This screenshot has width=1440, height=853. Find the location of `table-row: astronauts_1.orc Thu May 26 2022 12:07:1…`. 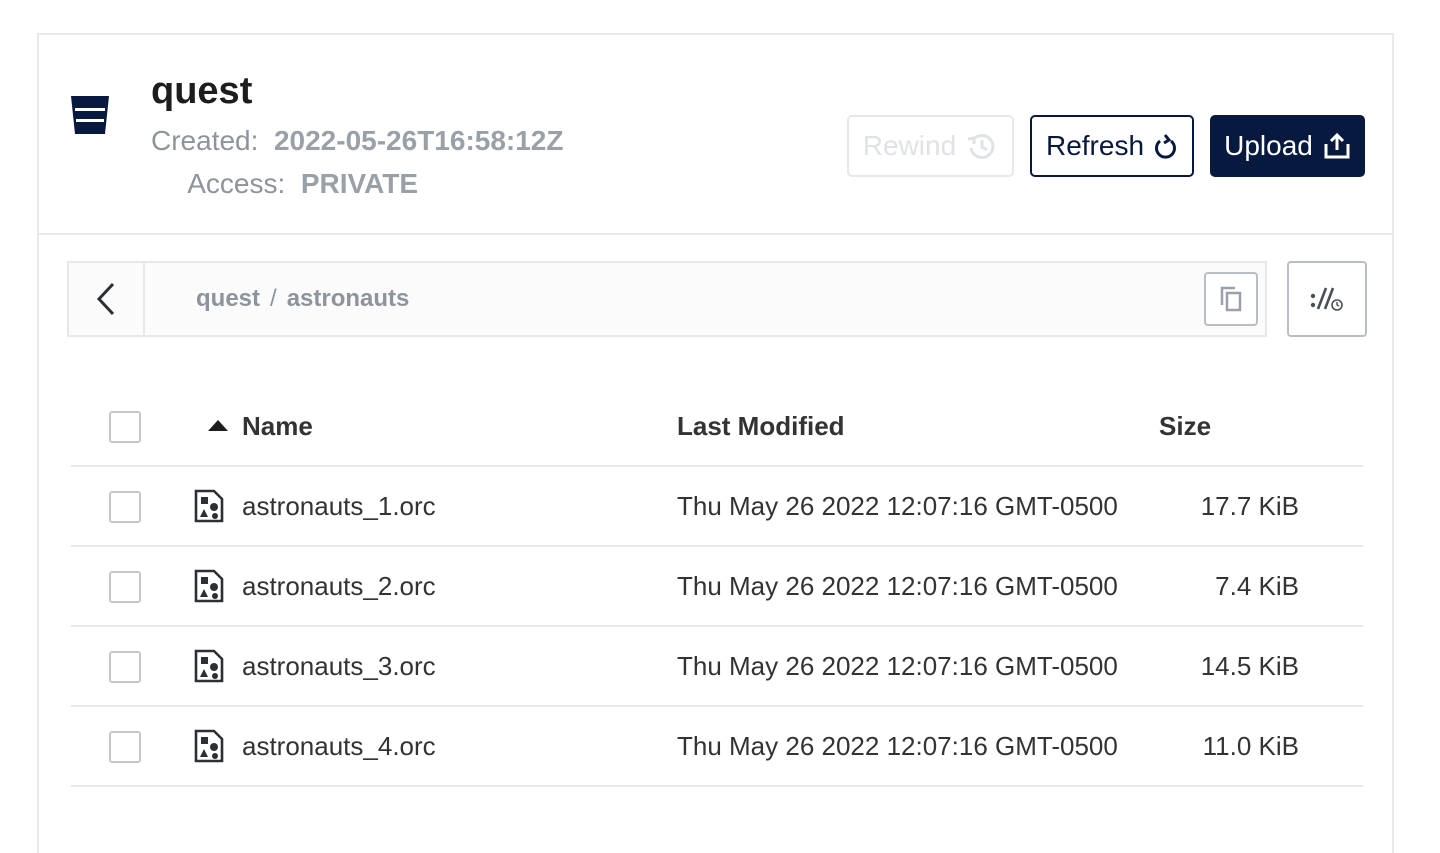

table-row: astronauts_1.orc Thu May 26 2022 12:07:1… is located at coordinates (717, 507).